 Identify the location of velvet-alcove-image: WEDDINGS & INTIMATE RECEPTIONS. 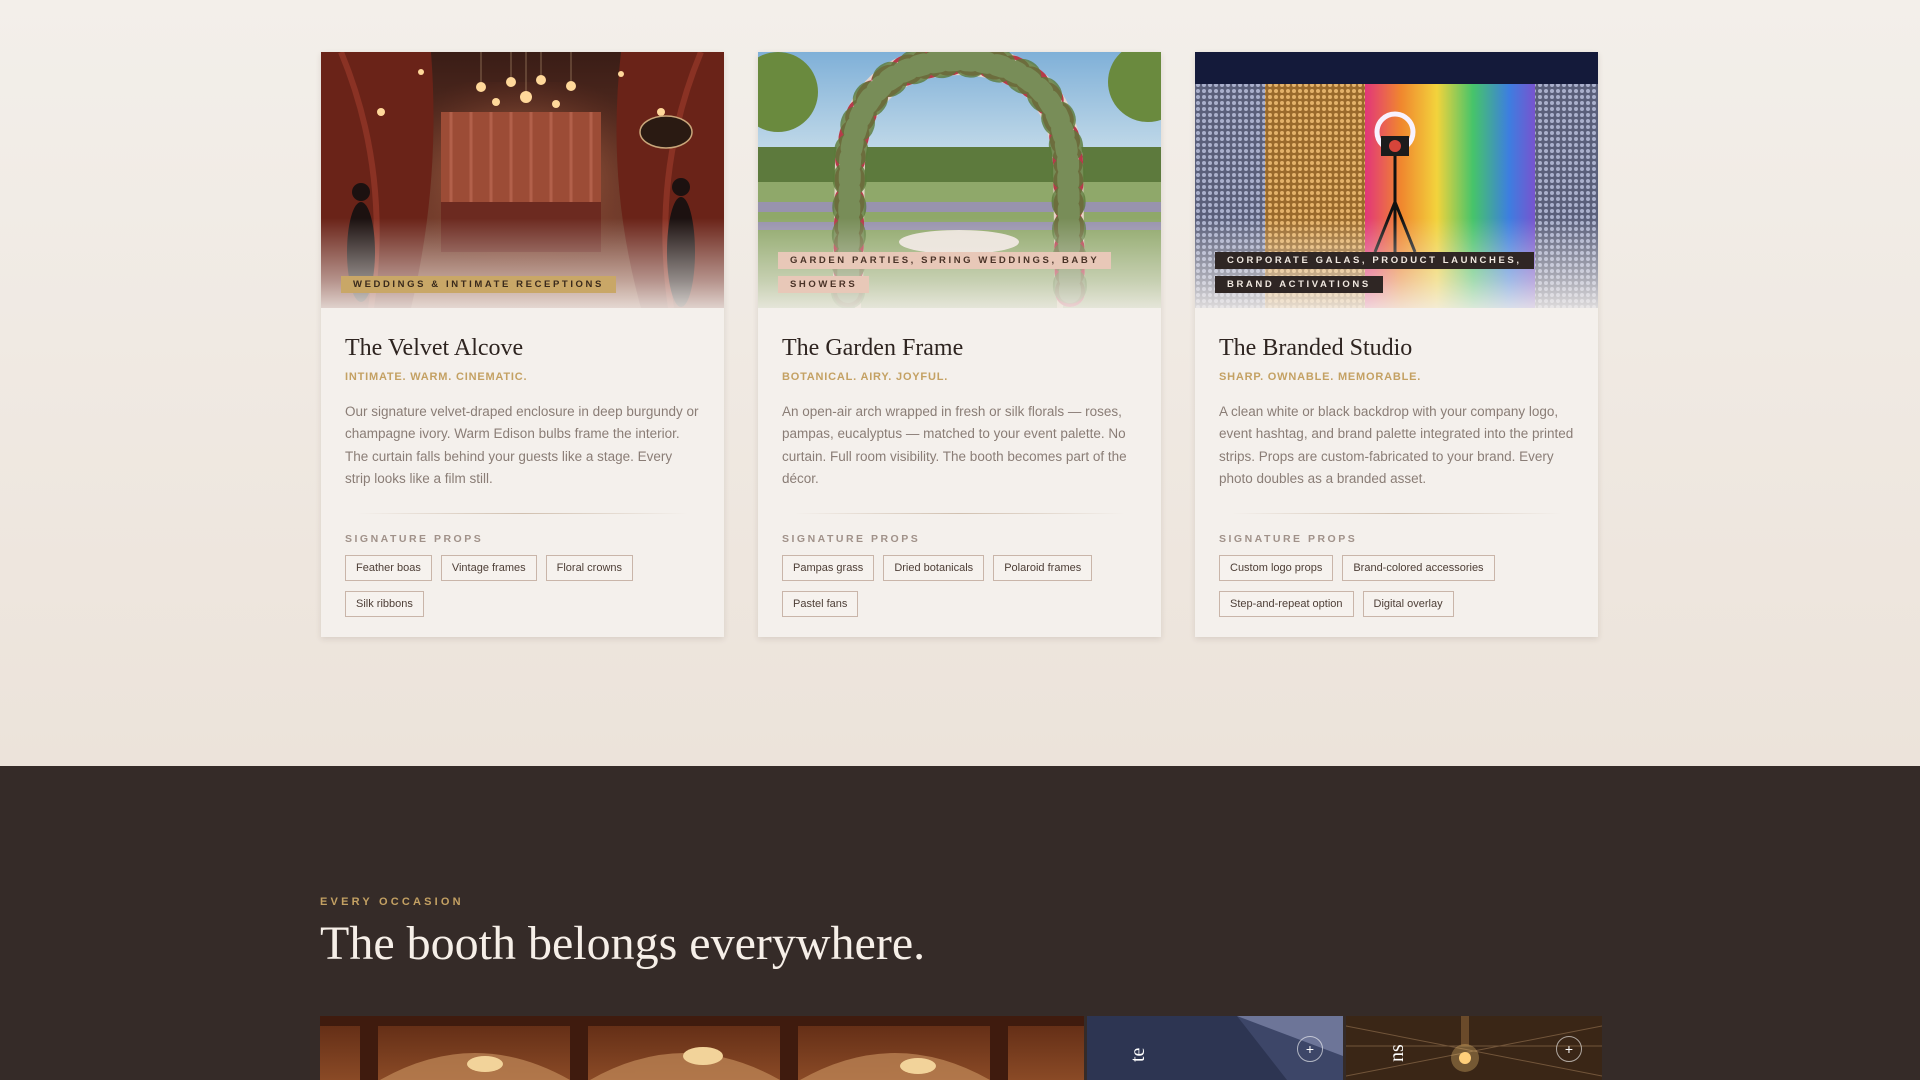
(522, 180).